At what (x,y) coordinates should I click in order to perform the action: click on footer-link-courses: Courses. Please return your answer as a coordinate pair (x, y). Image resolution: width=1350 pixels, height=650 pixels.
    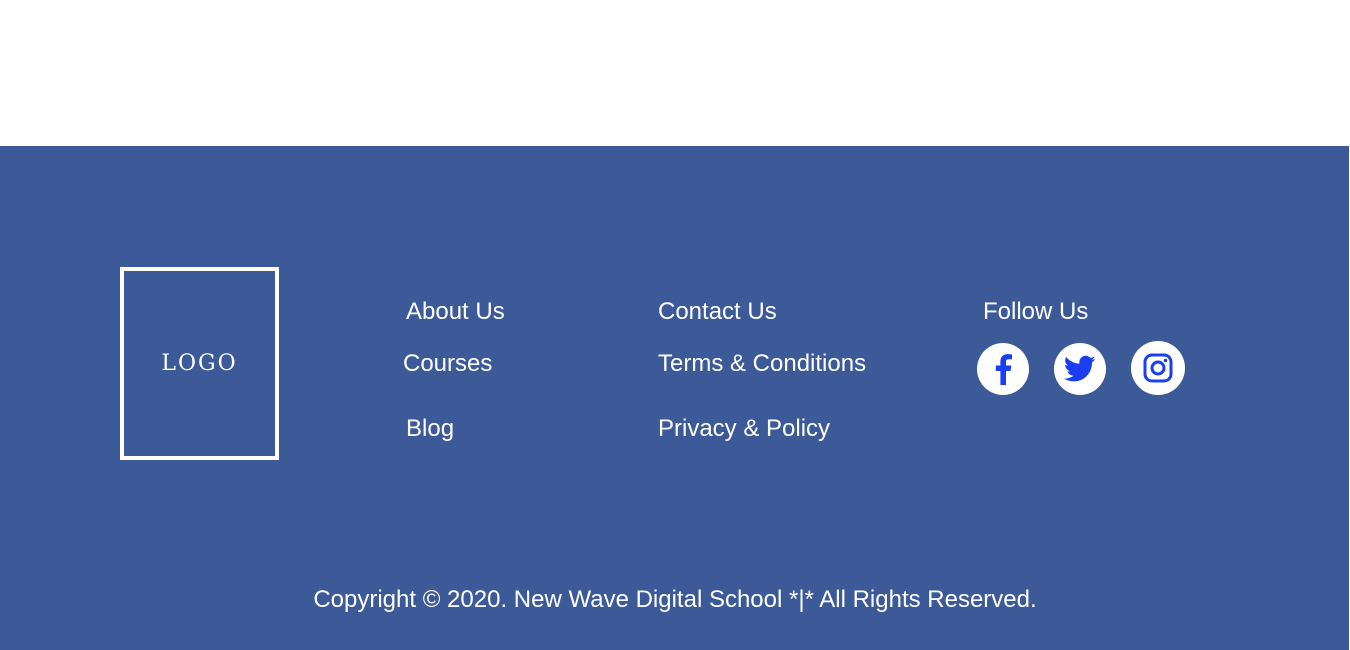
    Looking at the image, I should click on (447, 364).